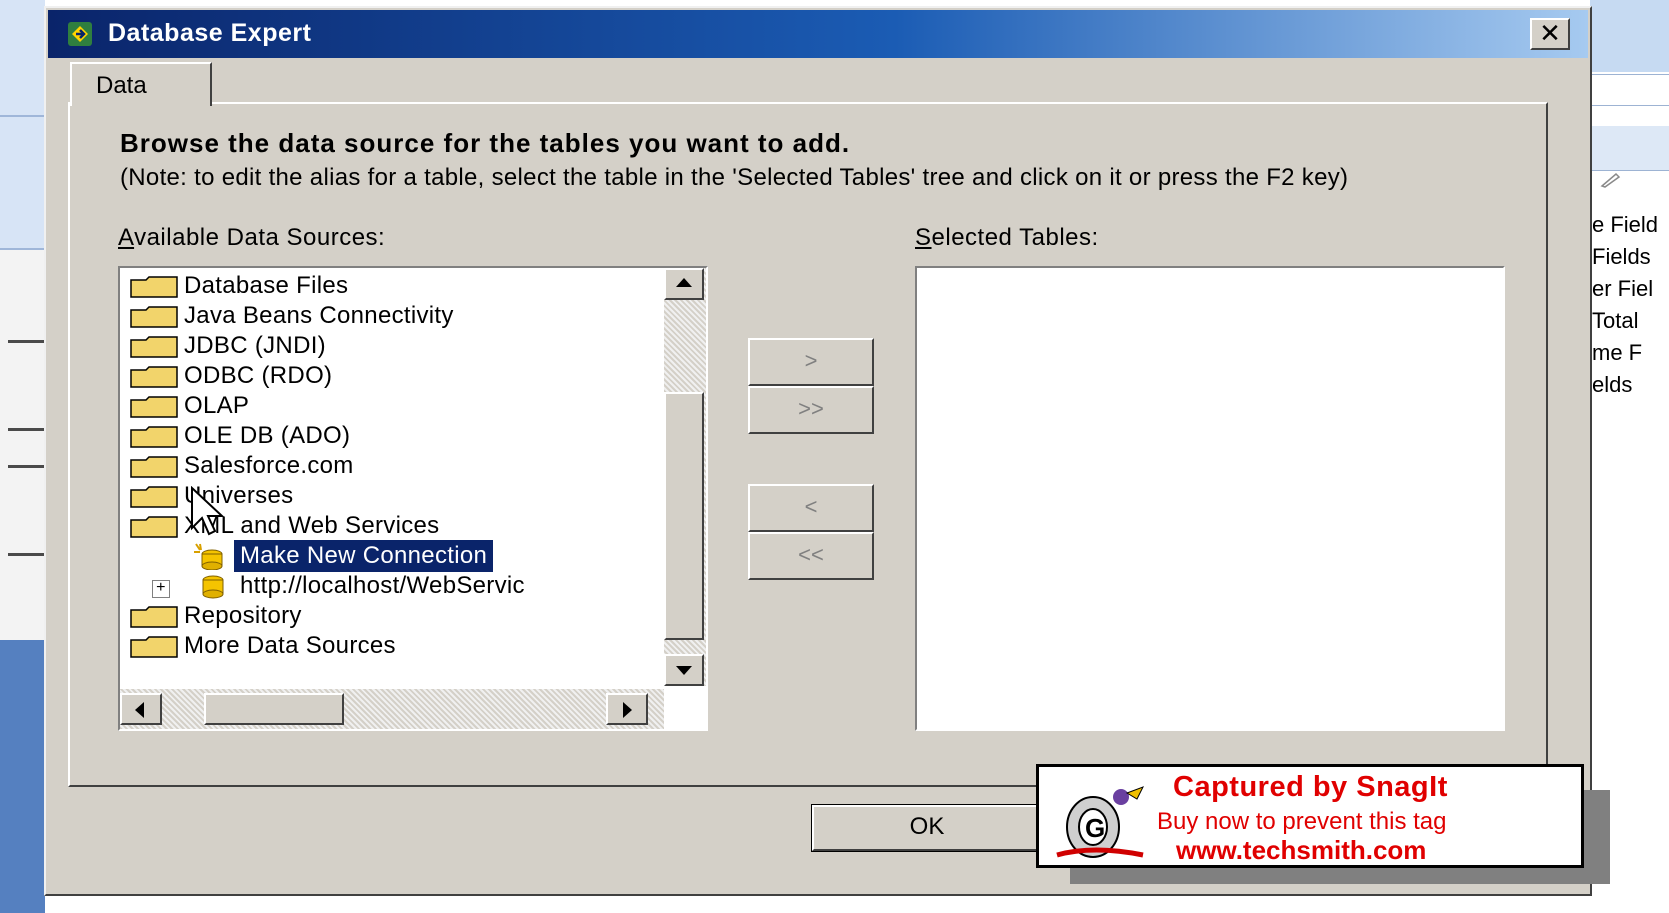  What do you see at coordinates (1612, 384) in the screenshot?
I see `field-tree-item: elds` at bounding box center [1612, 384].